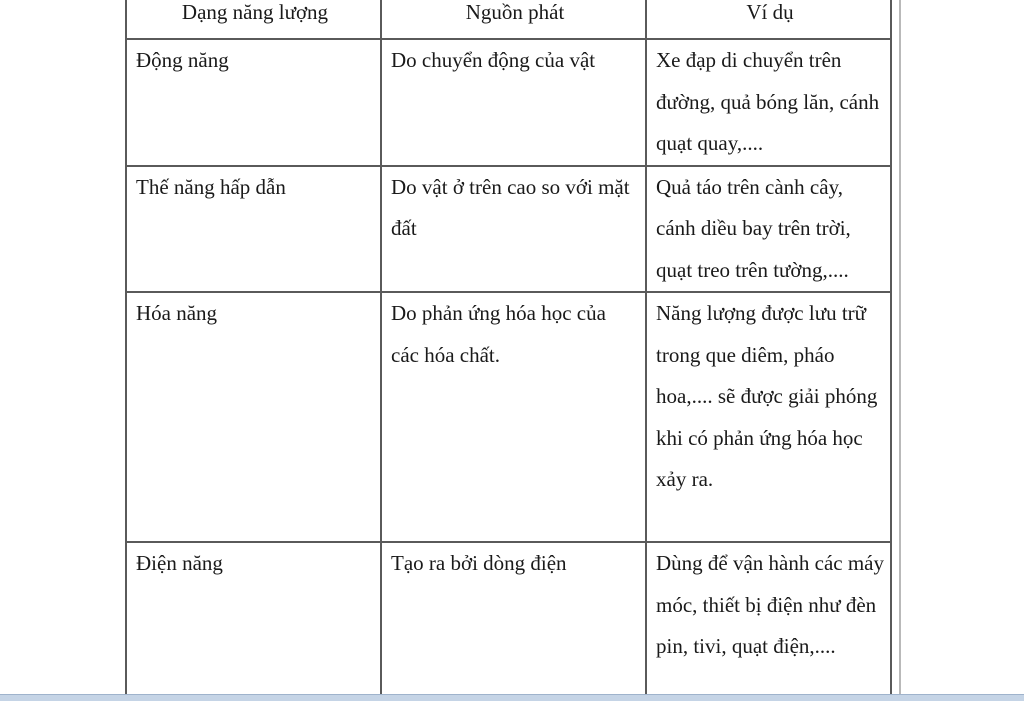 Image resolution: width=1024 pixels, height=701 pixels. I want to click on cell-energy-form: Hóa năng, so click(253, 417).